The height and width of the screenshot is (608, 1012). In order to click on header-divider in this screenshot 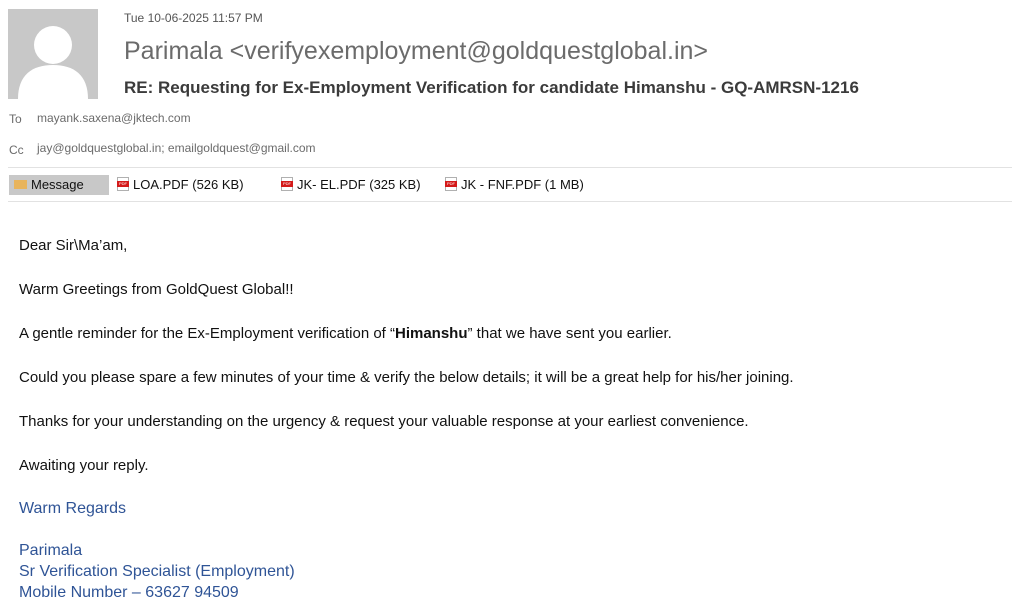, I will do `click(510, 167)`.